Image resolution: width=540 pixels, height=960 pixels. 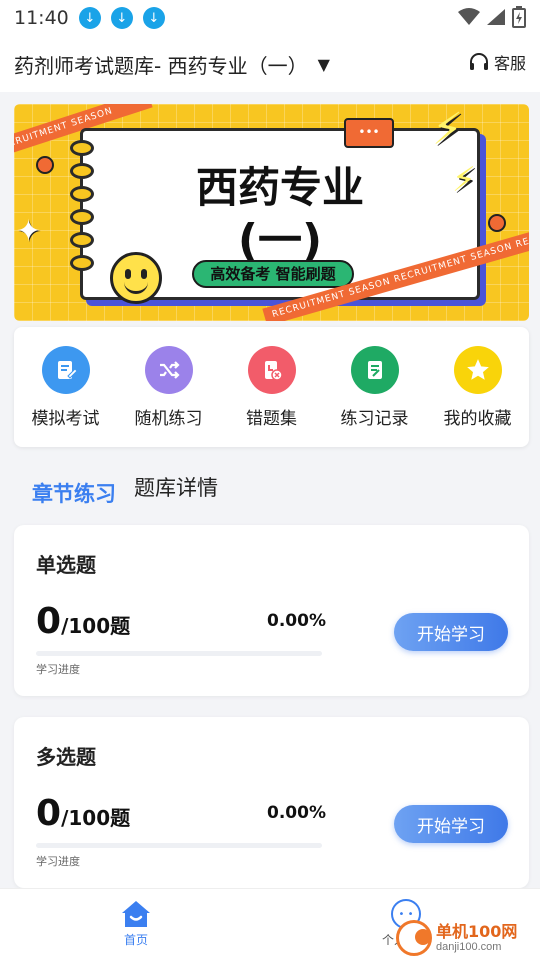 I want to click on banner-tag: 高效备考 智能刷题, so click(x=273, y=274).